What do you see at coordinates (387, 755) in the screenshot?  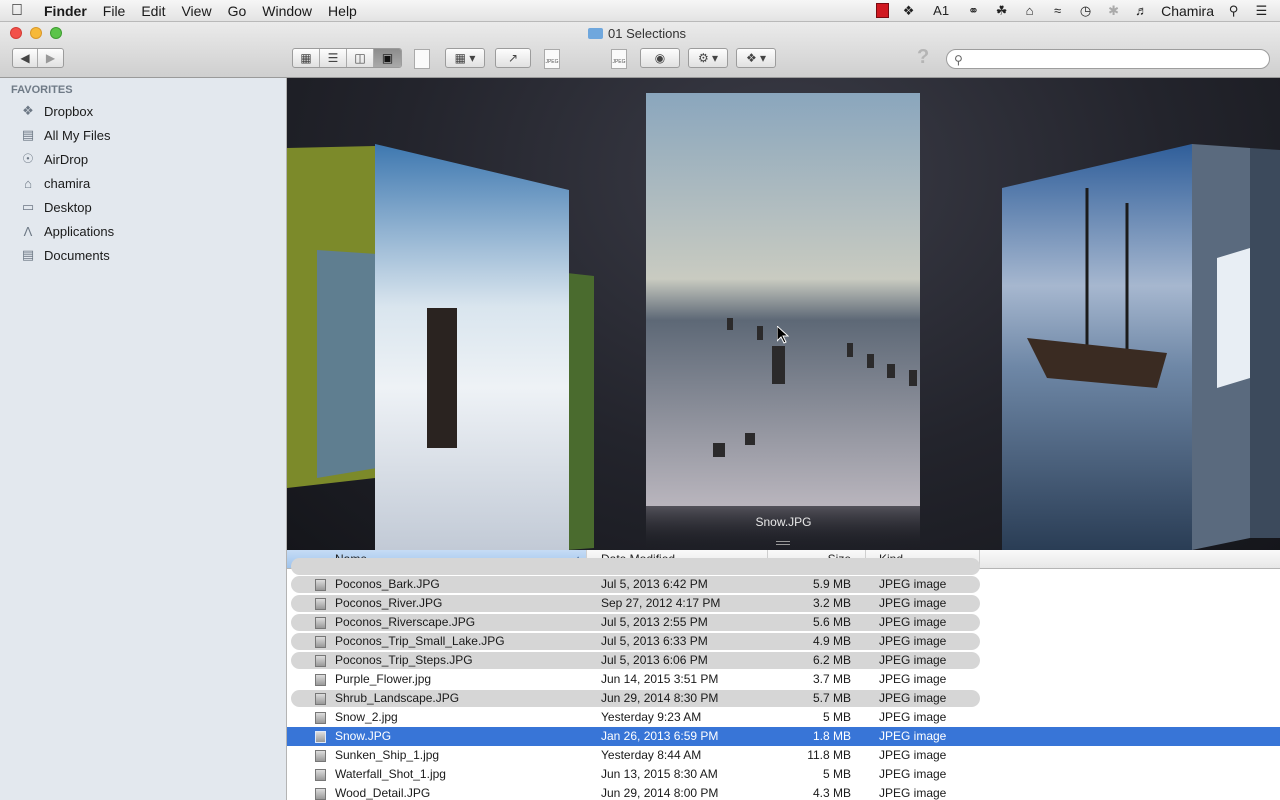 I see `file-name: Sunken_Ship_1.jpg` at bounding box center [387, 755].